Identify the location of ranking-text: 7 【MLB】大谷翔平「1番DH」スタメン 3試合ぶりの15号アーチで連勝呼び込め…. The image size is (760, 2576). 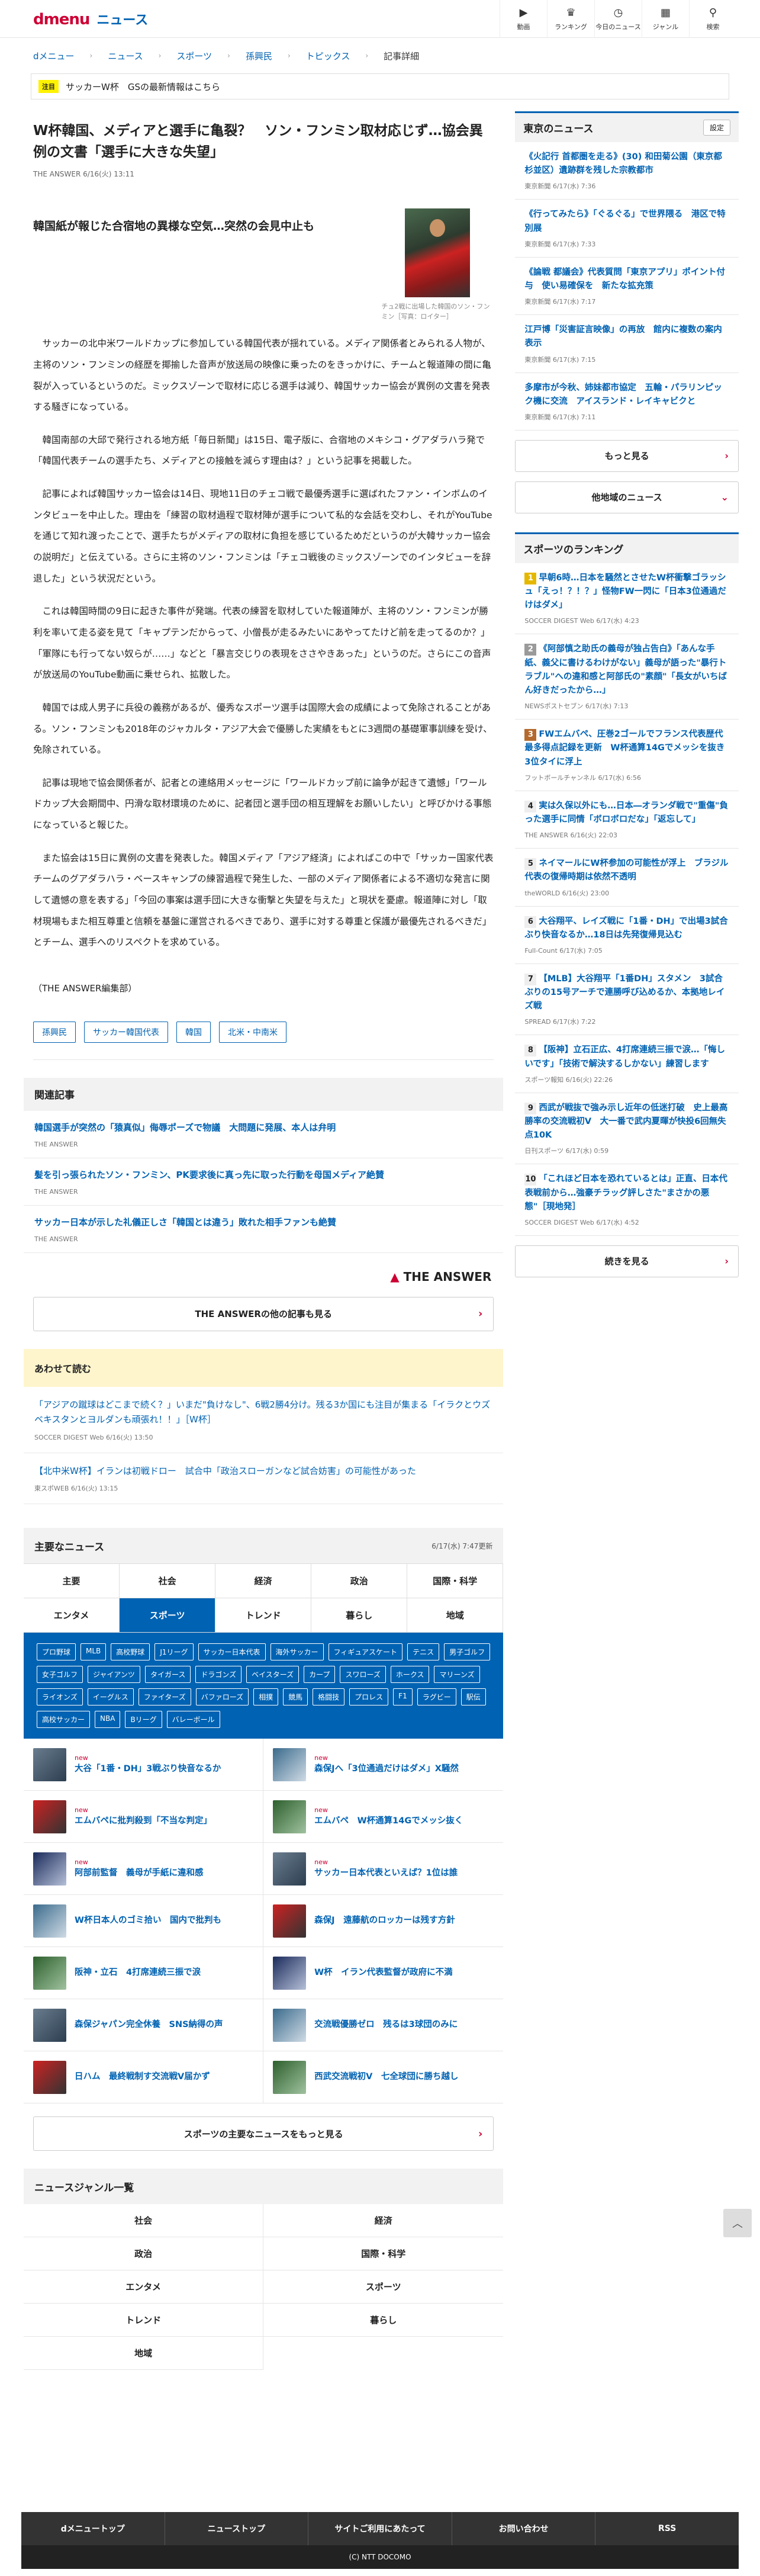
(626, 993).